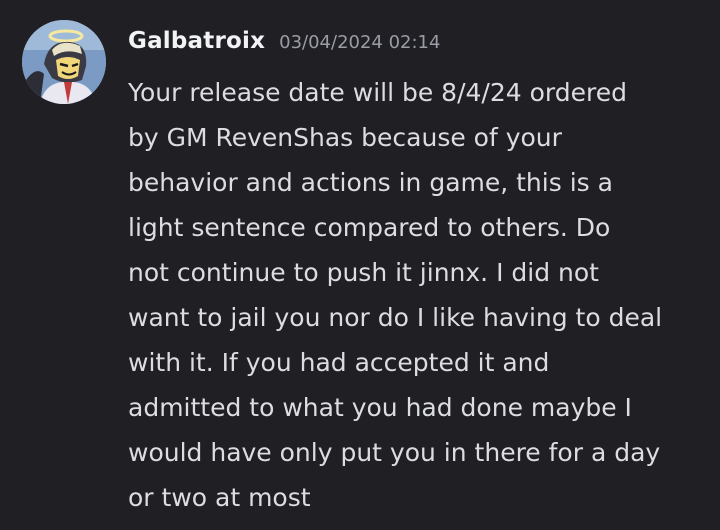 The height and width of the screenshot is (530, 720). Describe the element at coordinates (360, 42) in the screenshot. I see `timestamp: 03/04/2024 02:14` at that location.